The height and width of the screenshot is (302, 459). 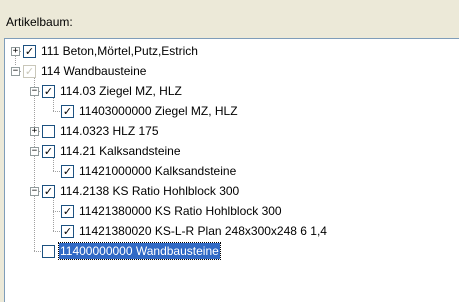 I want to click on tree-node: ✓ 11421380000 KS Ratio Hohlblock 300, so click(x=230, y=211).